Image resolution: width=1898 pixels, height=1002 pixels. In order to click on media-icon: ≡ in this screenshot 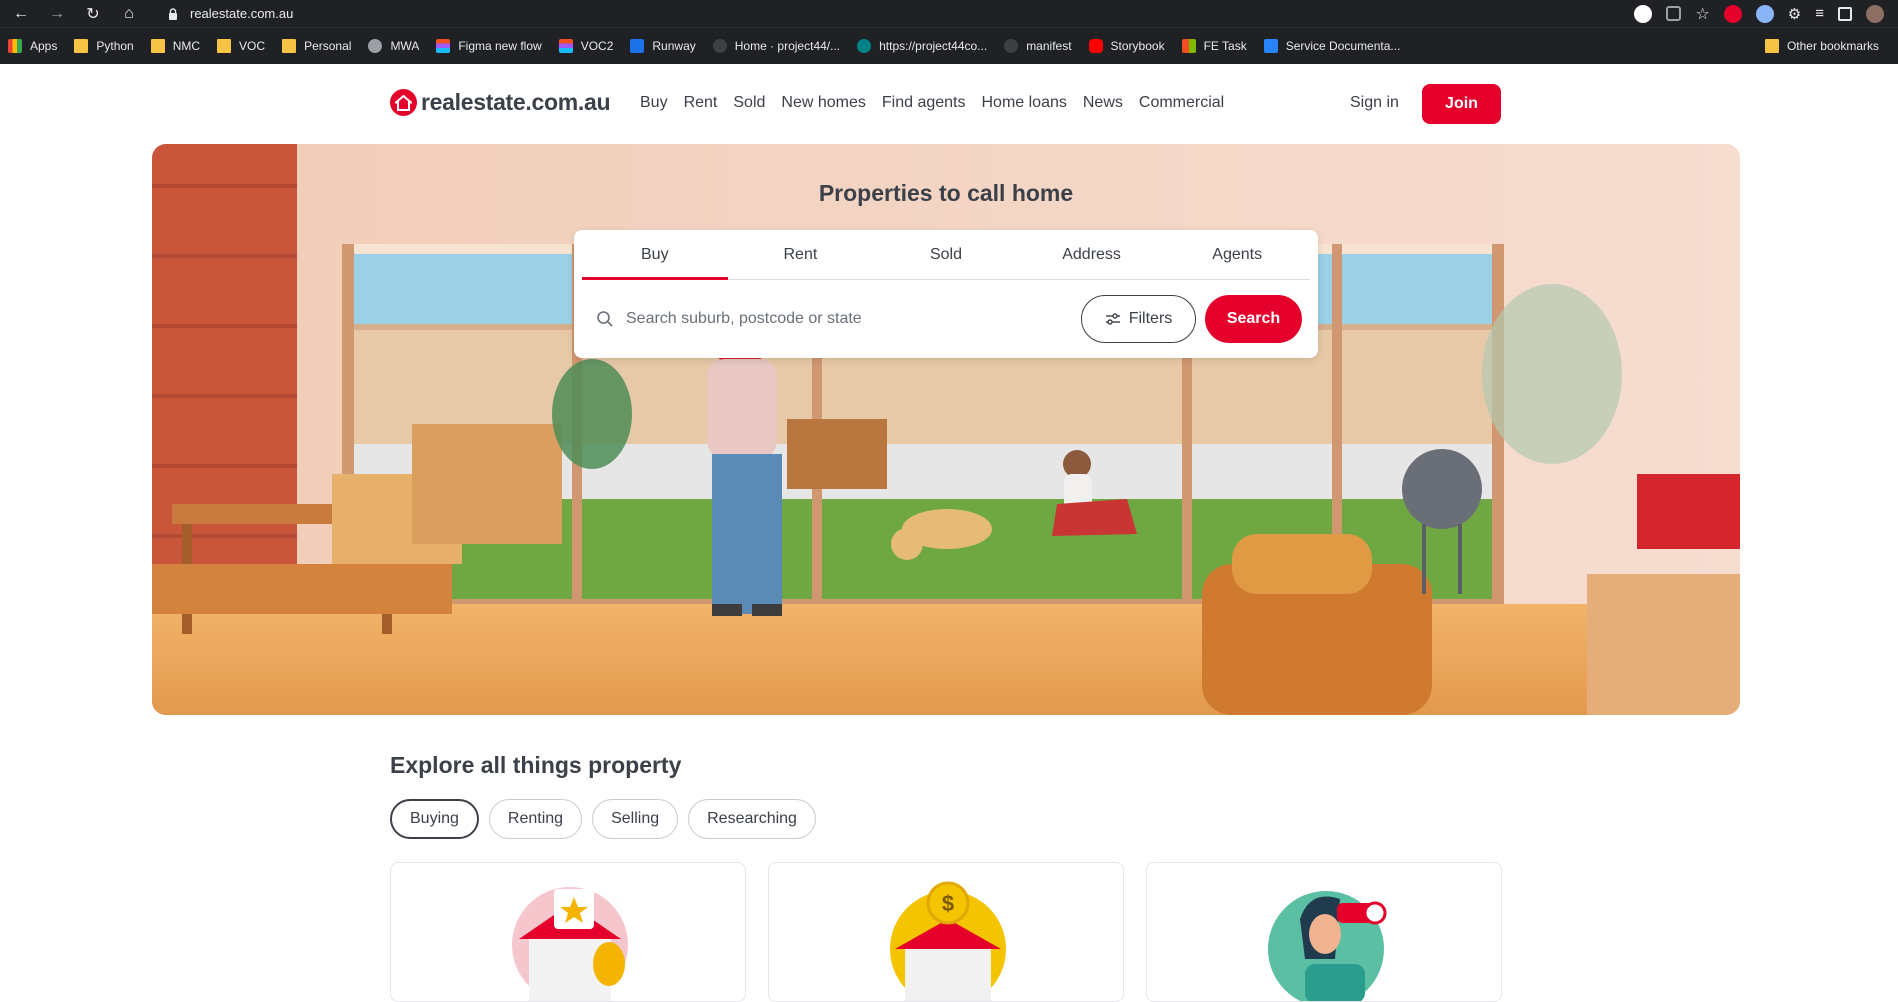, I will do `click(1819, 13)`.